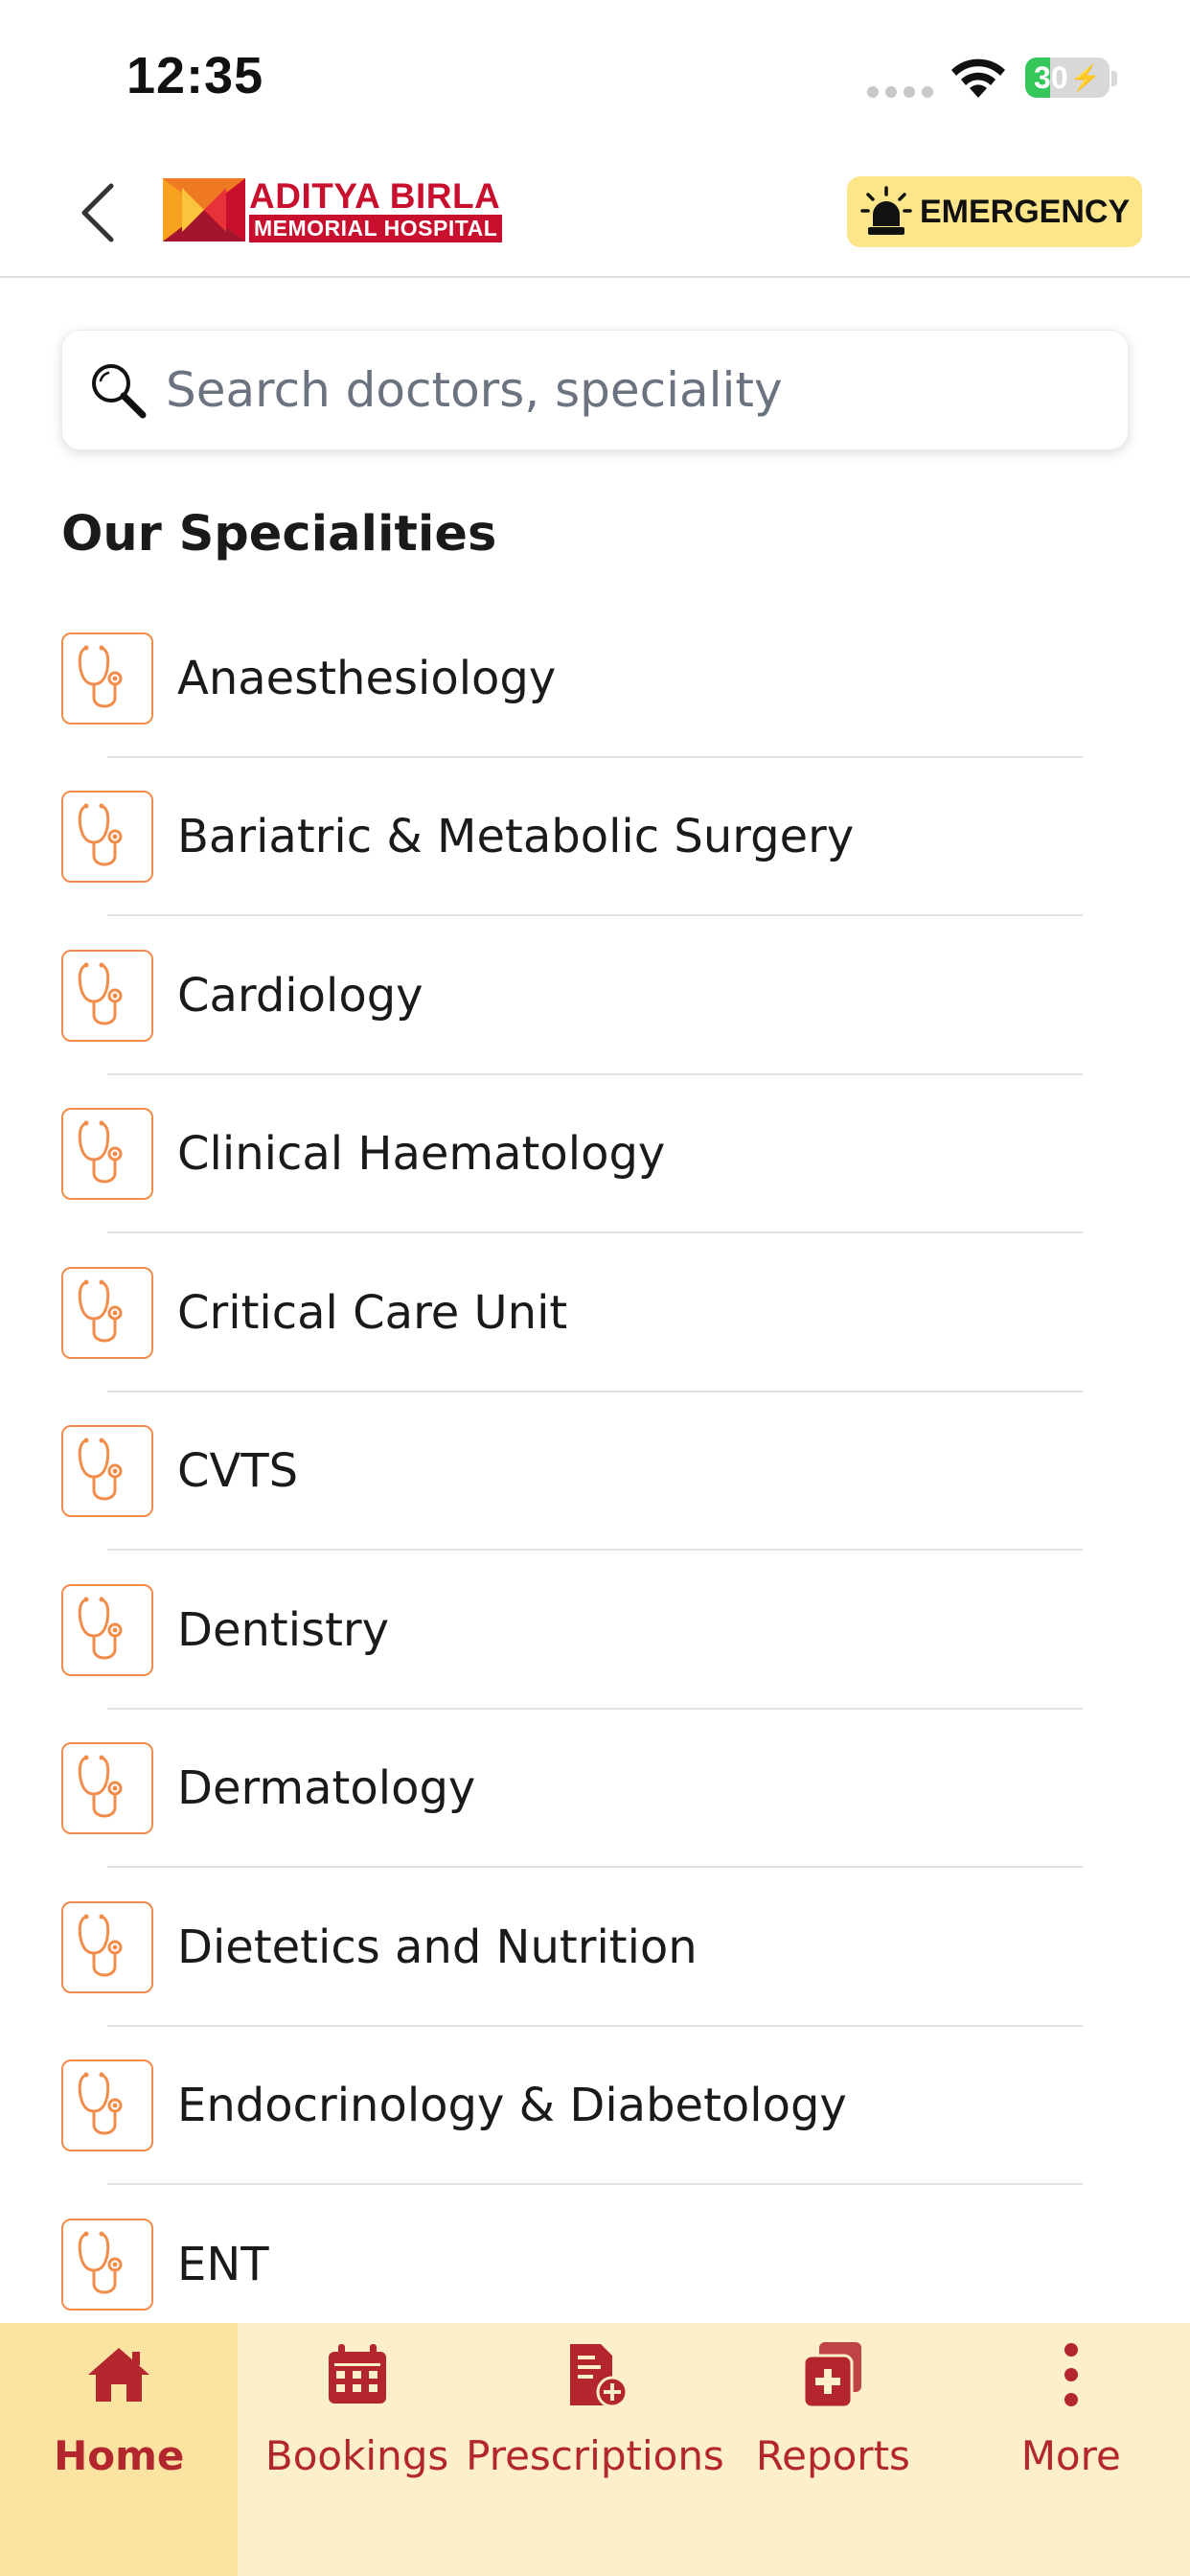 The width and height of the screenshot is (1190, 2576). I want to click on prescription-icon, so click(595, 2376).